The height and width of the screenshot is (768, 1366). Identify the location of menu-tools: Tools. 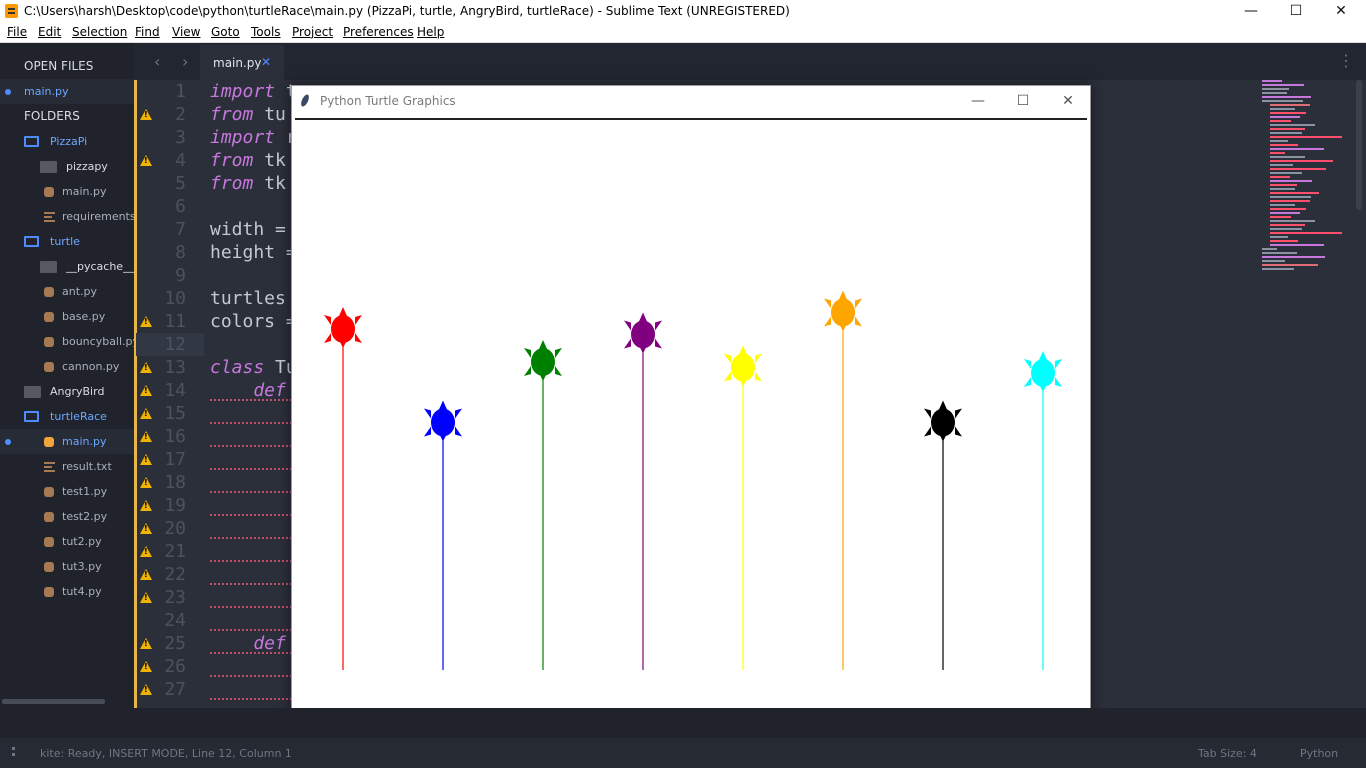
(266, 32).